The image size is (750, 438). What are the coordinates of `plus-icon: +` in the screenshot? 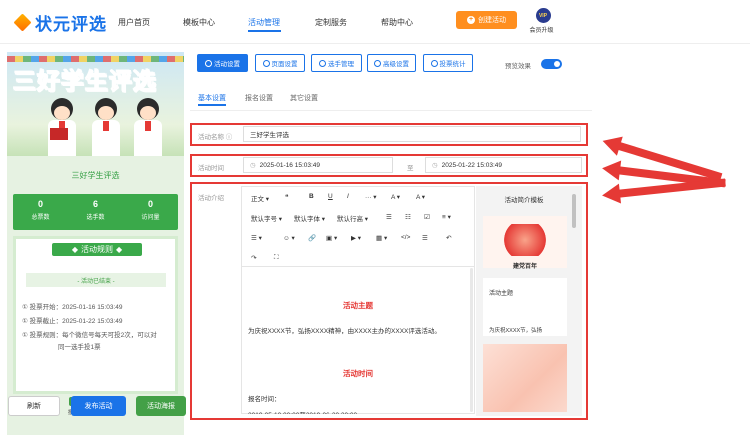 It's located at (471, 20).